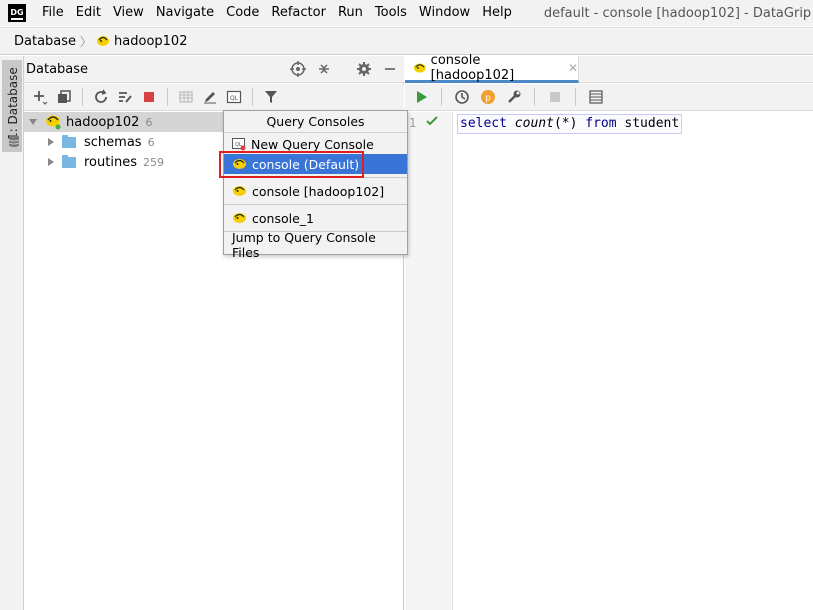 The width and height of the screenshot is (813, 610). I want to click on svg-text: p, so click(488, 99).